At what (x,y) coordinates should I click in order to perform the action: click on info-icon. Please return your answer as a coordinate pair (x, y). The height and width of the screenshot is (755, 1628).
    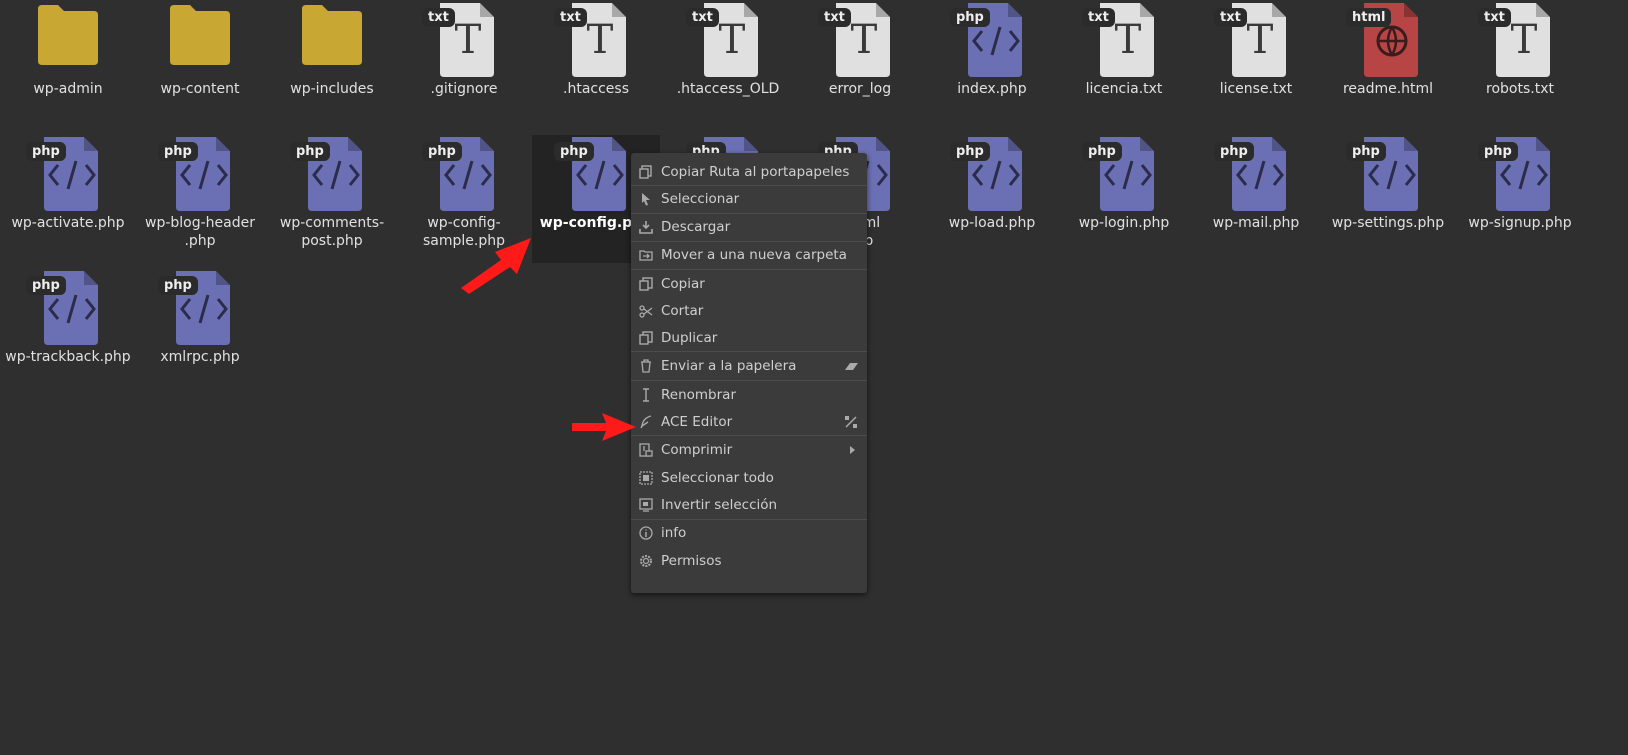
    Looking at the image, I should click on (646, 533).